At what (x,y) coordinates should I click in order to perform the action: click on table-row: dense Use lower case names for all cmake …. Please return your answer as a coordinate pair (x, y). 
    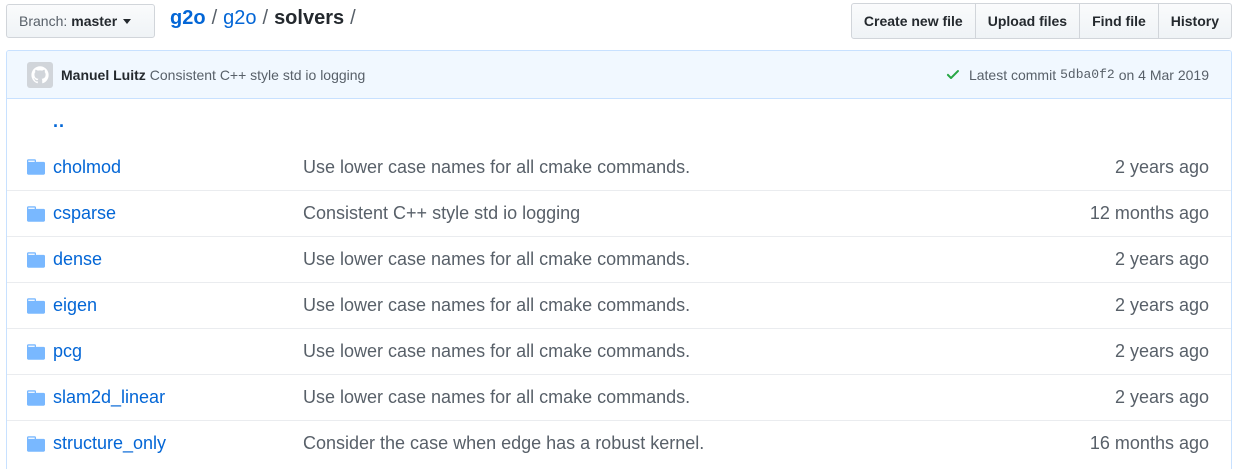
    Looking at the image, I should click on (619, 259).